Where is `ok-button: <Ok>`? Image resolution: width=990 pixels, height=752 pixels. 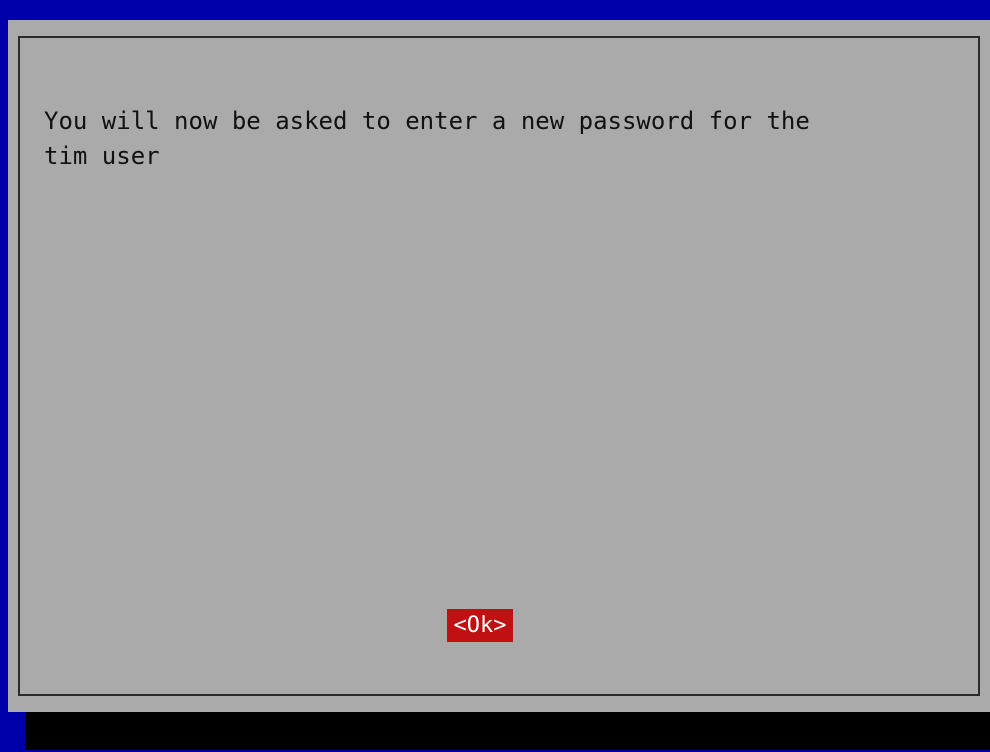 ok-button: <Ok> is located at coordinates (480, 625).